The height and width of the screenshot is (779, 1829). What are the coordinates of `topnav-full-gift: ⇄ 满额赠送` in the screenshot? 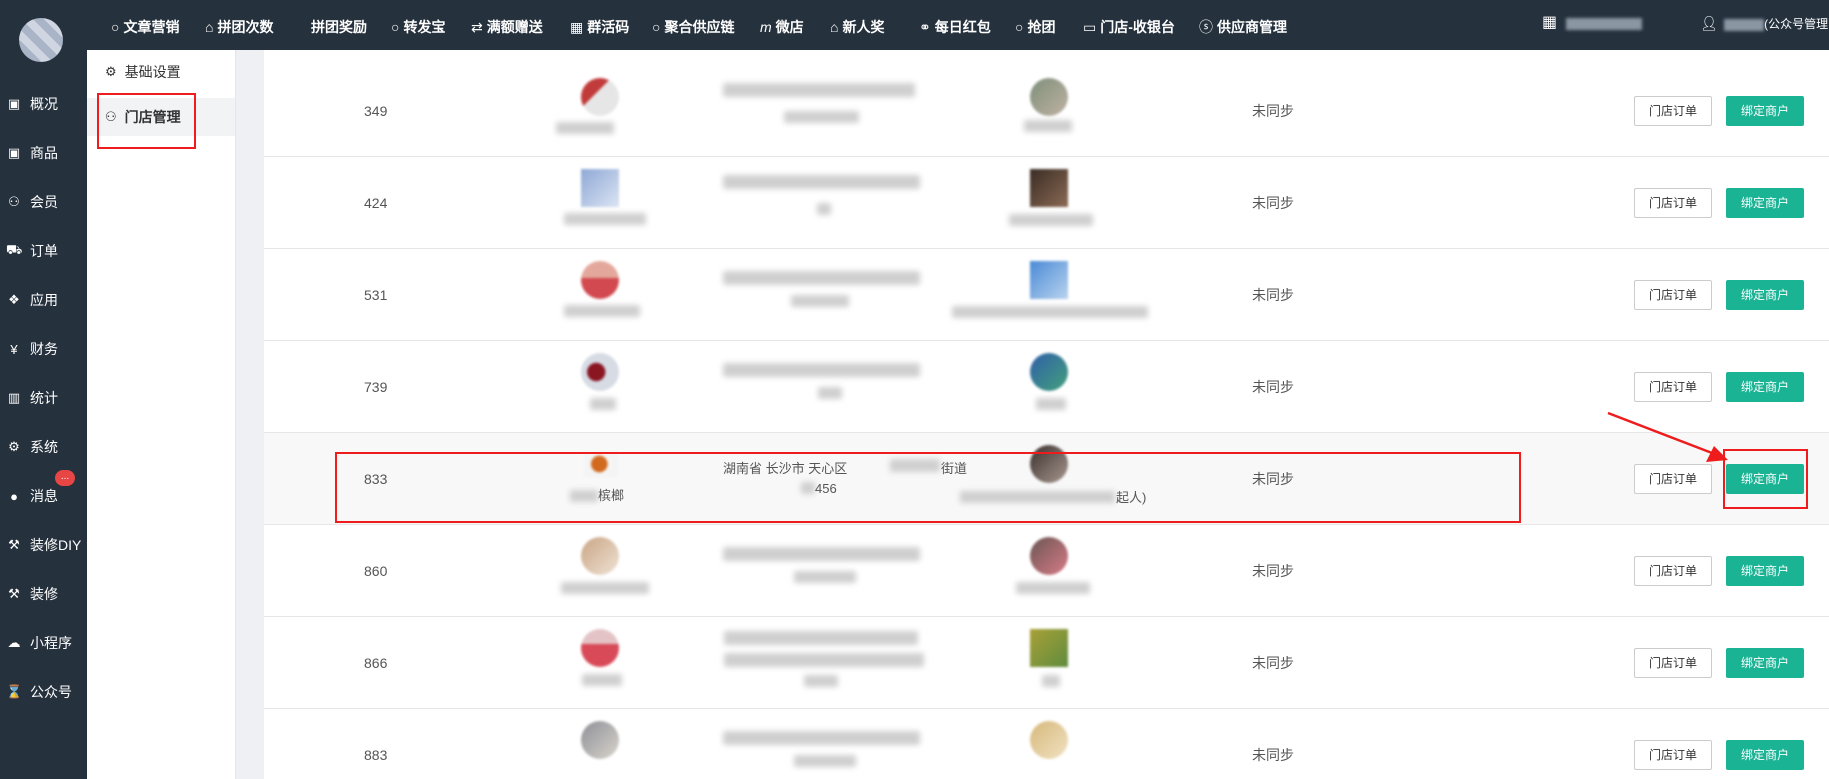 It's located at (507, 25).